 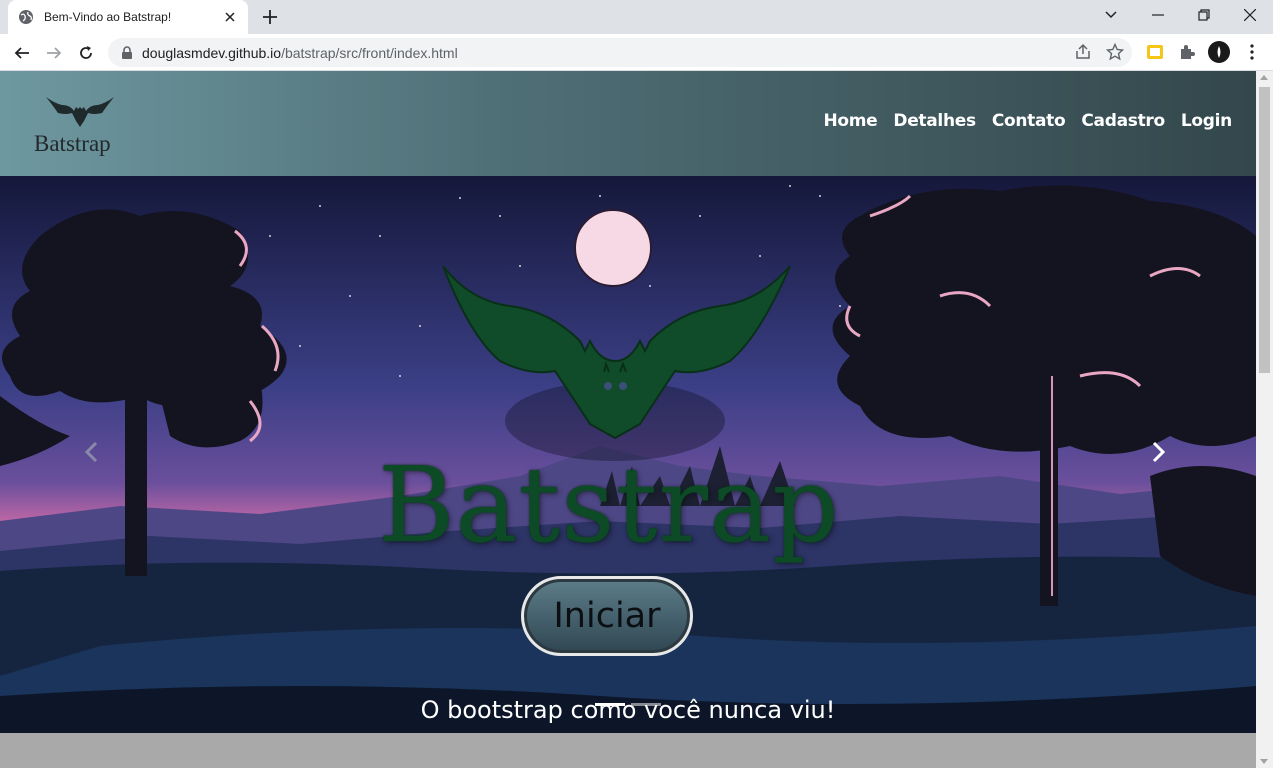 What do you see at coordinates (1264, 761) in the screenshot?
I see `scroll-down-icon` at bounding box center [1264, 761].